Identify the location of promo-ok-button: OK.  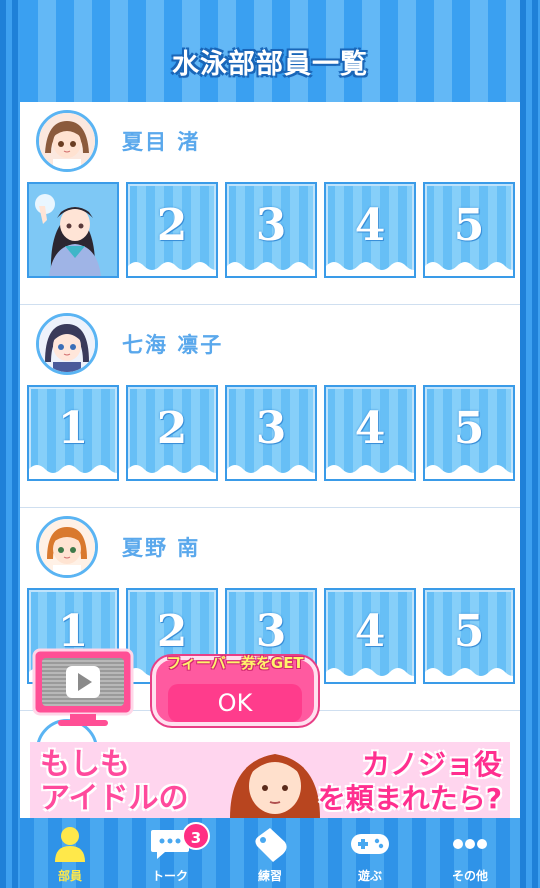
(235, 703).